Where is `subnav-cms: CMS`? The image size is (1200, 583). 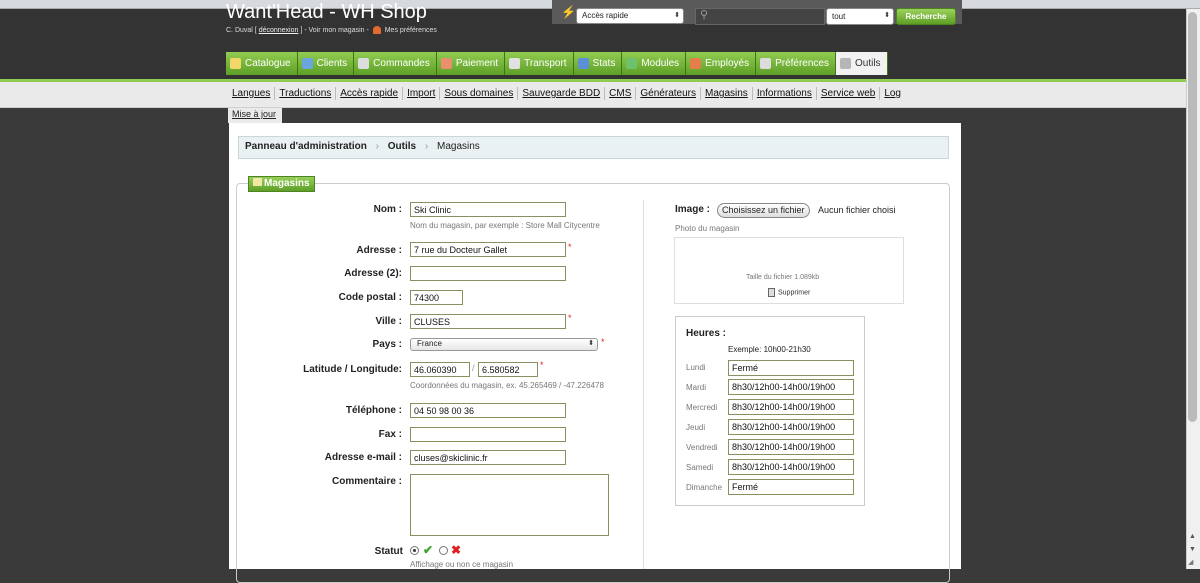
subnav-cms: CMS is located at coordinates (621, 93).